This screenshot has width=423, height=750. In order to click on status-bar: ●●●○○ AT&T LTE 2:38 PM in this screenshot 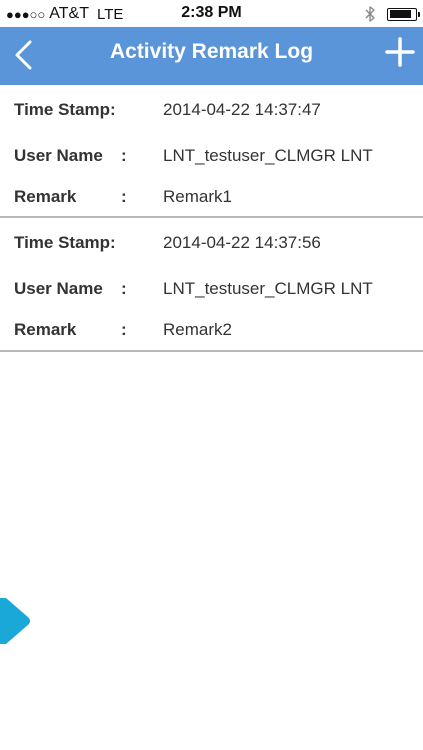, I will do `click(211, 13)`.